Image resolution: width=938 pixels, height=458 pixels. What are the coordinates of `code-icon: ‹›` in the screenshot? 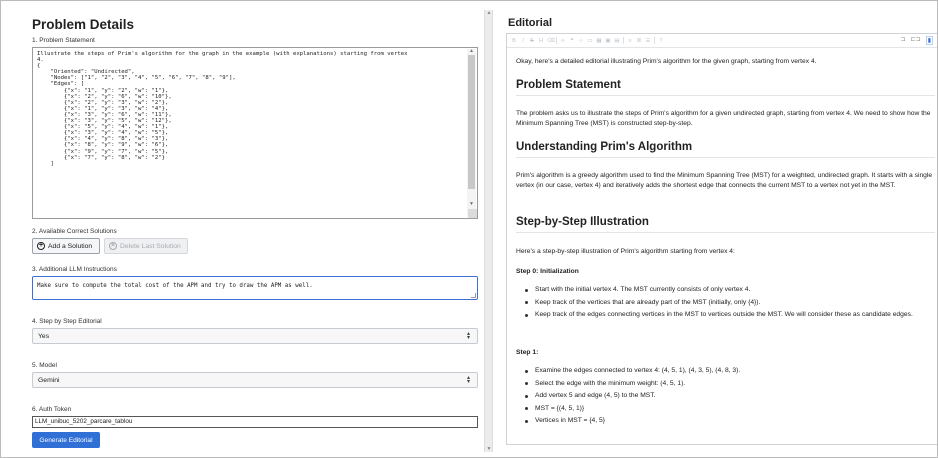 It's located at (581, 41).